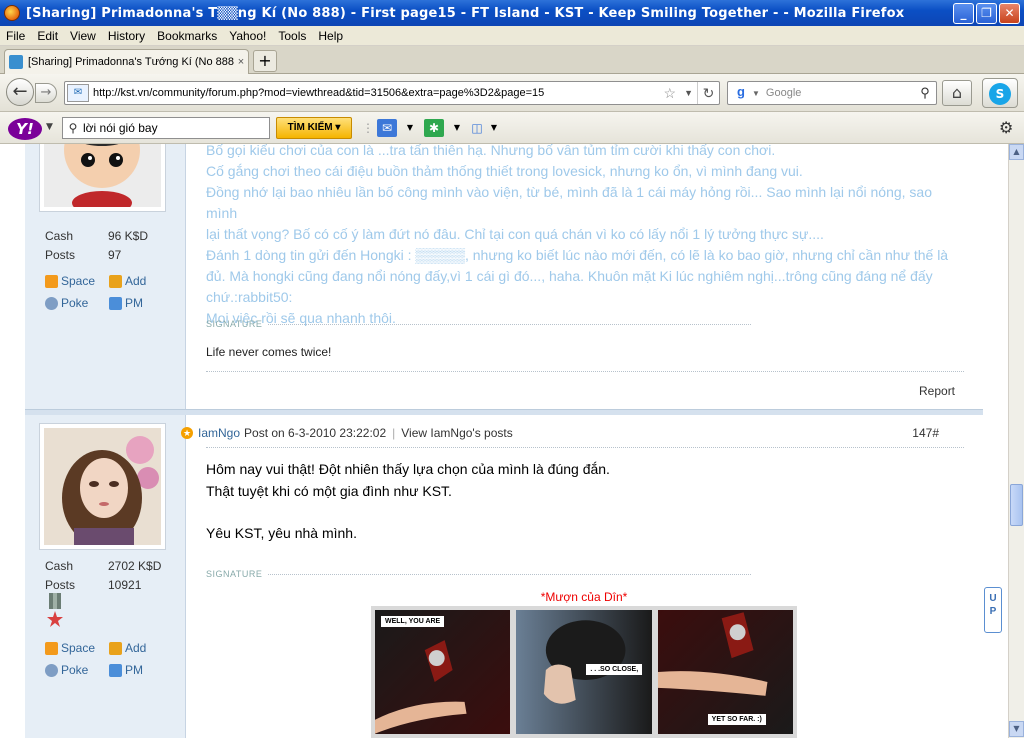 Image resolution: width=1024 pixels, height=738 pixels. I want to click on scroll-thumb, so click(1016, 505).